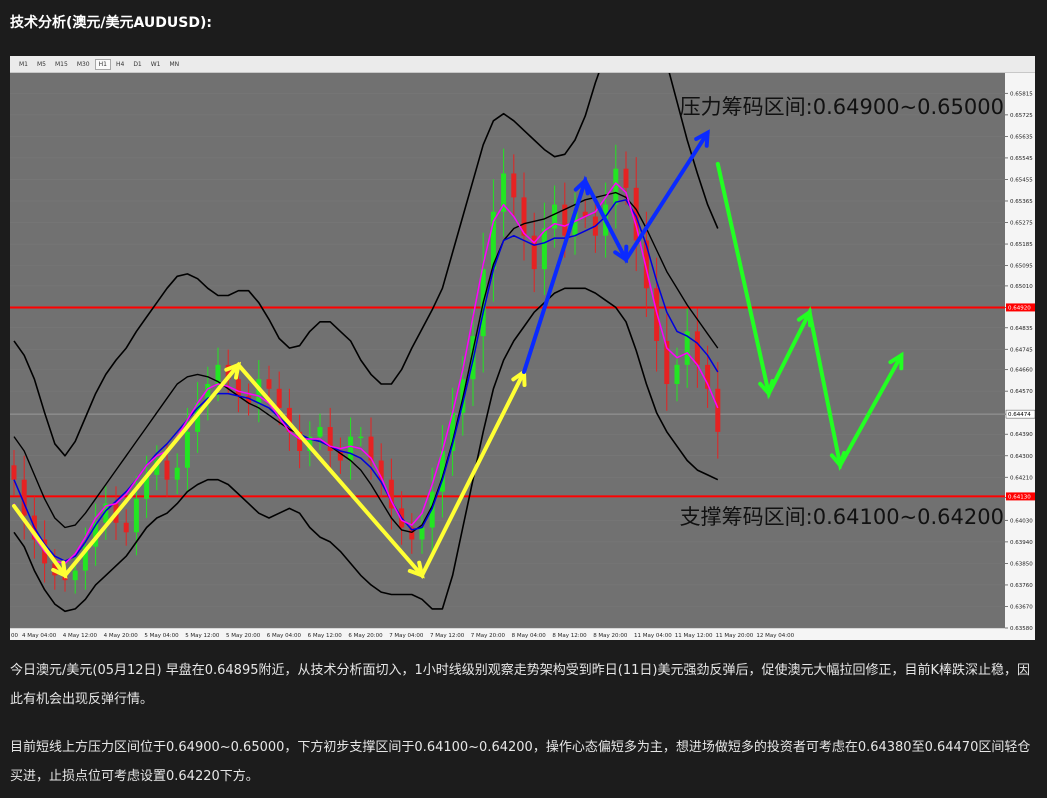 Image resolution: width=1047 pixels, height=798 pixels. What do you see at coordinates (1021, 329) in the screenshot?
I see `y-tick-label: 0.64835` at bounding box center [1021, 329].